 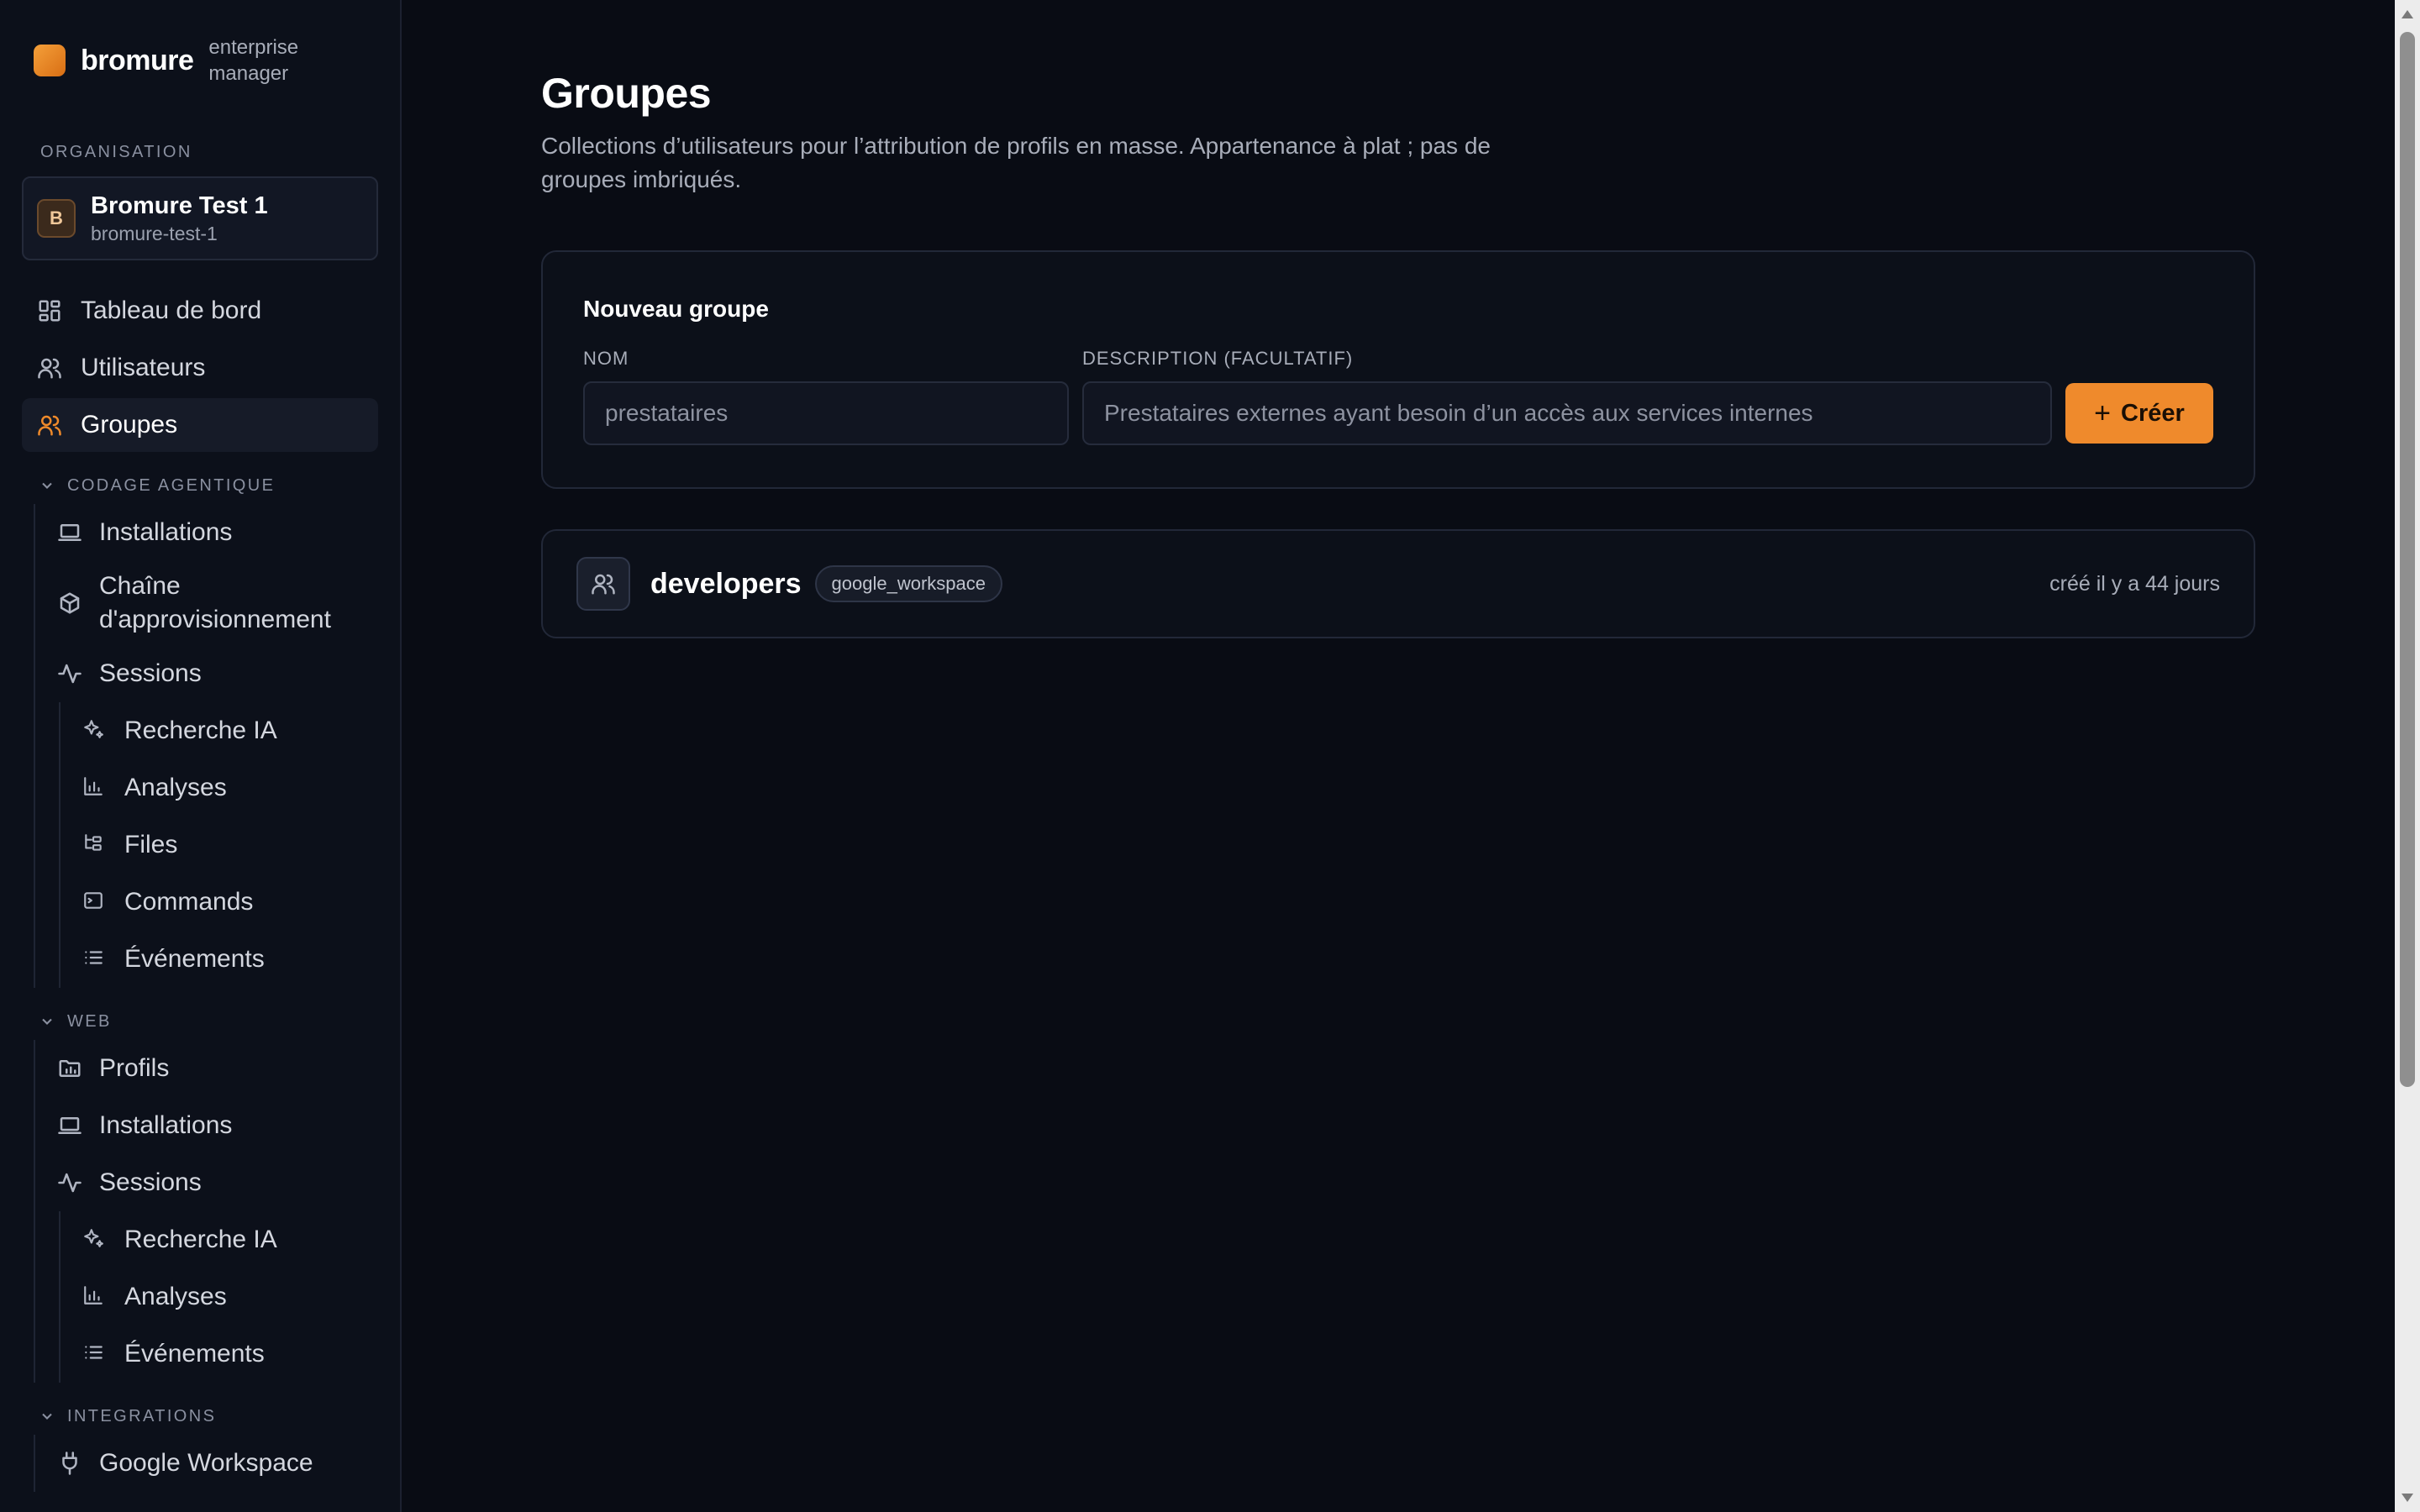 I want to click on nav-item-agentic-events: Événements, so click(x=222, y=959).